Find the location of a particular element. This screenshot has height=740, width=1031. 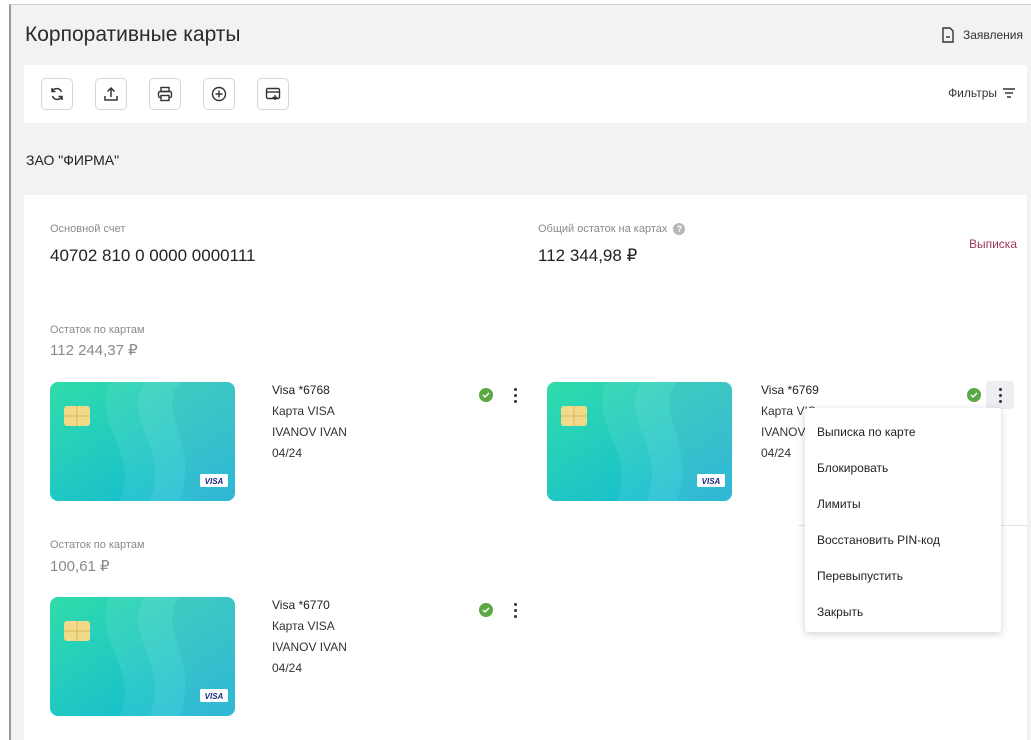

total-balance-label-wrap: Общий остаток на картах ? is located at coordinates (612, 229).